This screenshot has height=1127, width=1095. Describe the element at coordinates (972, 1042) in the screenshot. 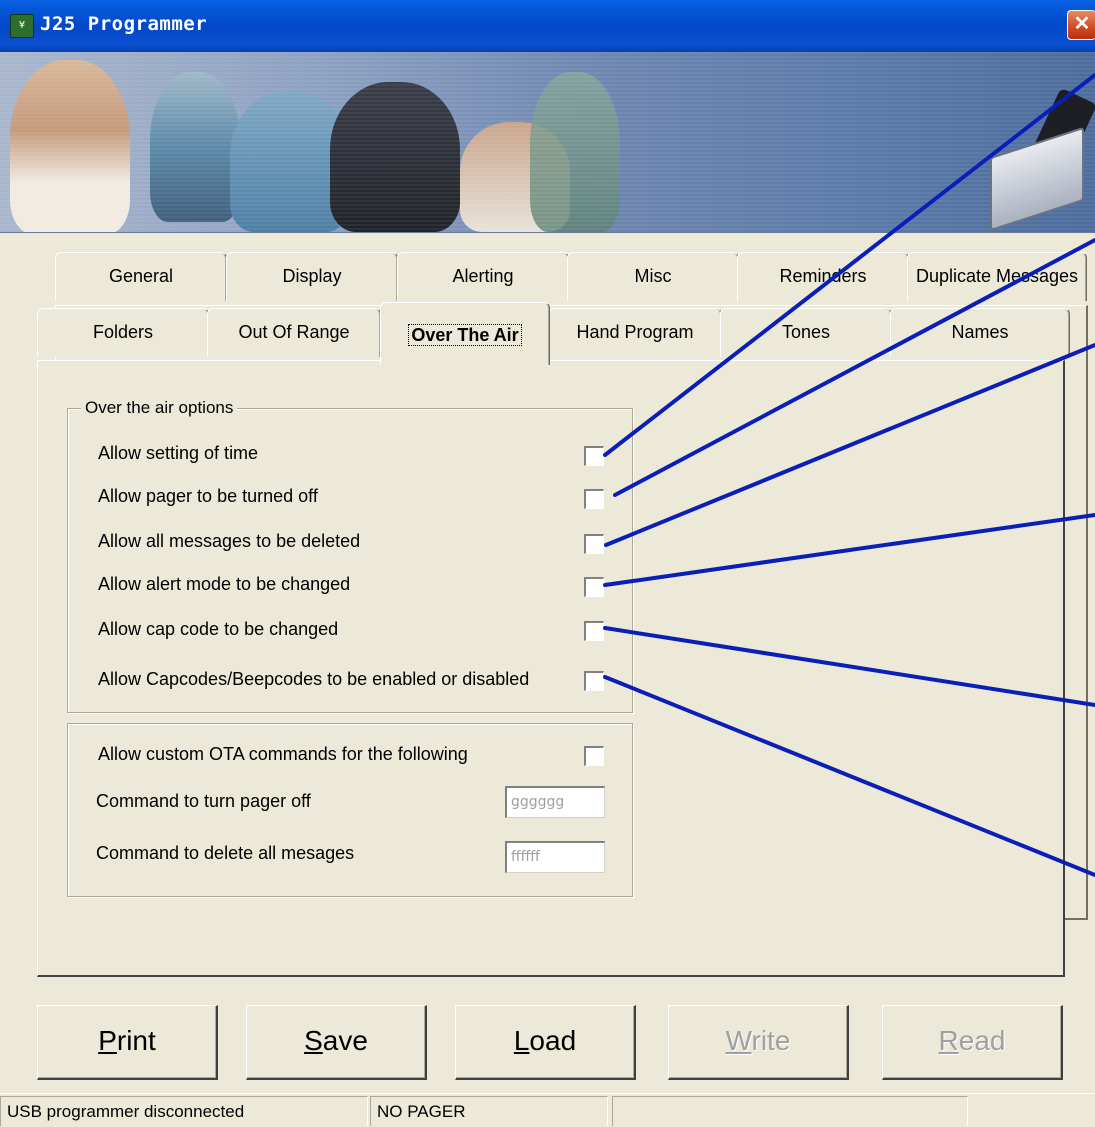

I see `read-button: Read` at that location.